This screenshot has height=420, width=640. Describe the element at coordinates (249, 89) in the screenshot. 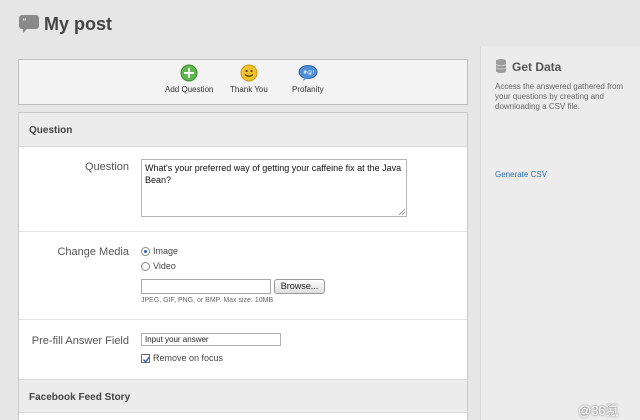

I see `thank-you-label: Thank You` at that location.